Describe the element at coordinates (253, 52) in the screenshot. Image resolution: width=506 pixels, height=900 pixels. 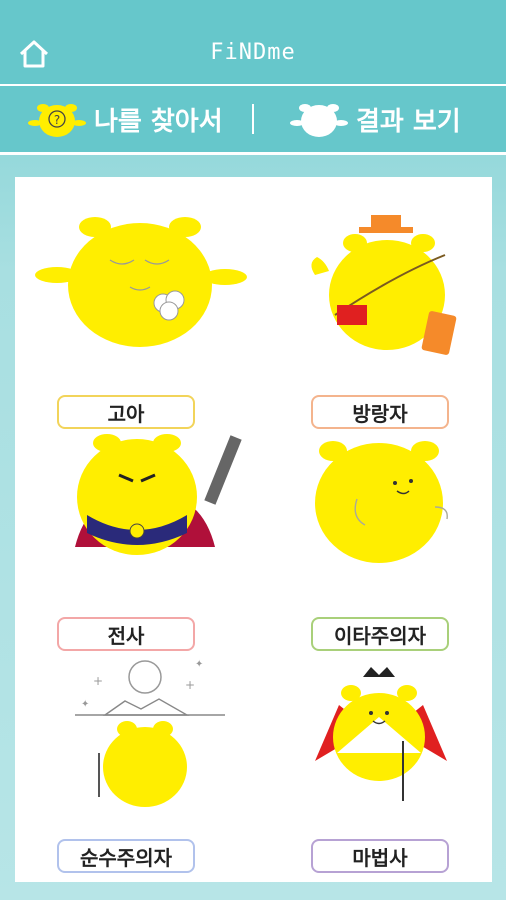
I see `app-title: FiNDme` at that location.